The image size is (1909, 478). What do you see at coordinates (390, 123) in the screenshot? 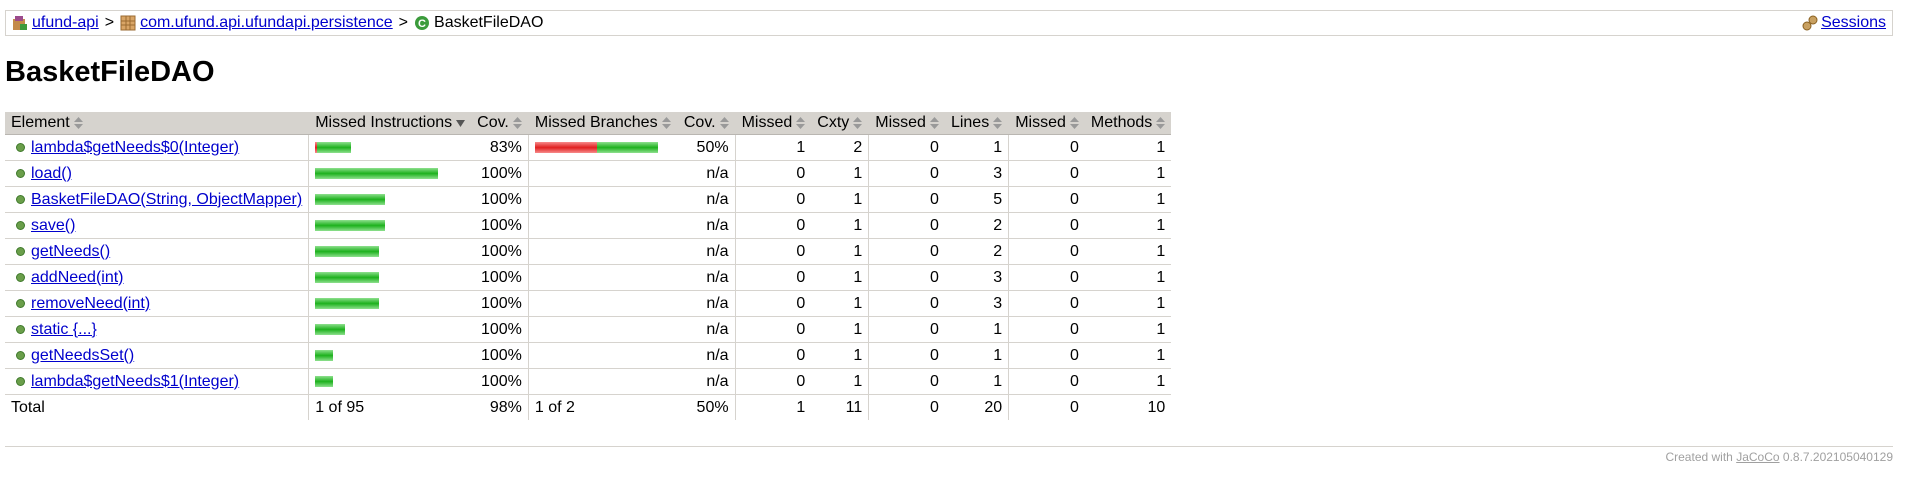
I see `header-missed-instructions: Missed Instructions` at bounding box center [390, 123].